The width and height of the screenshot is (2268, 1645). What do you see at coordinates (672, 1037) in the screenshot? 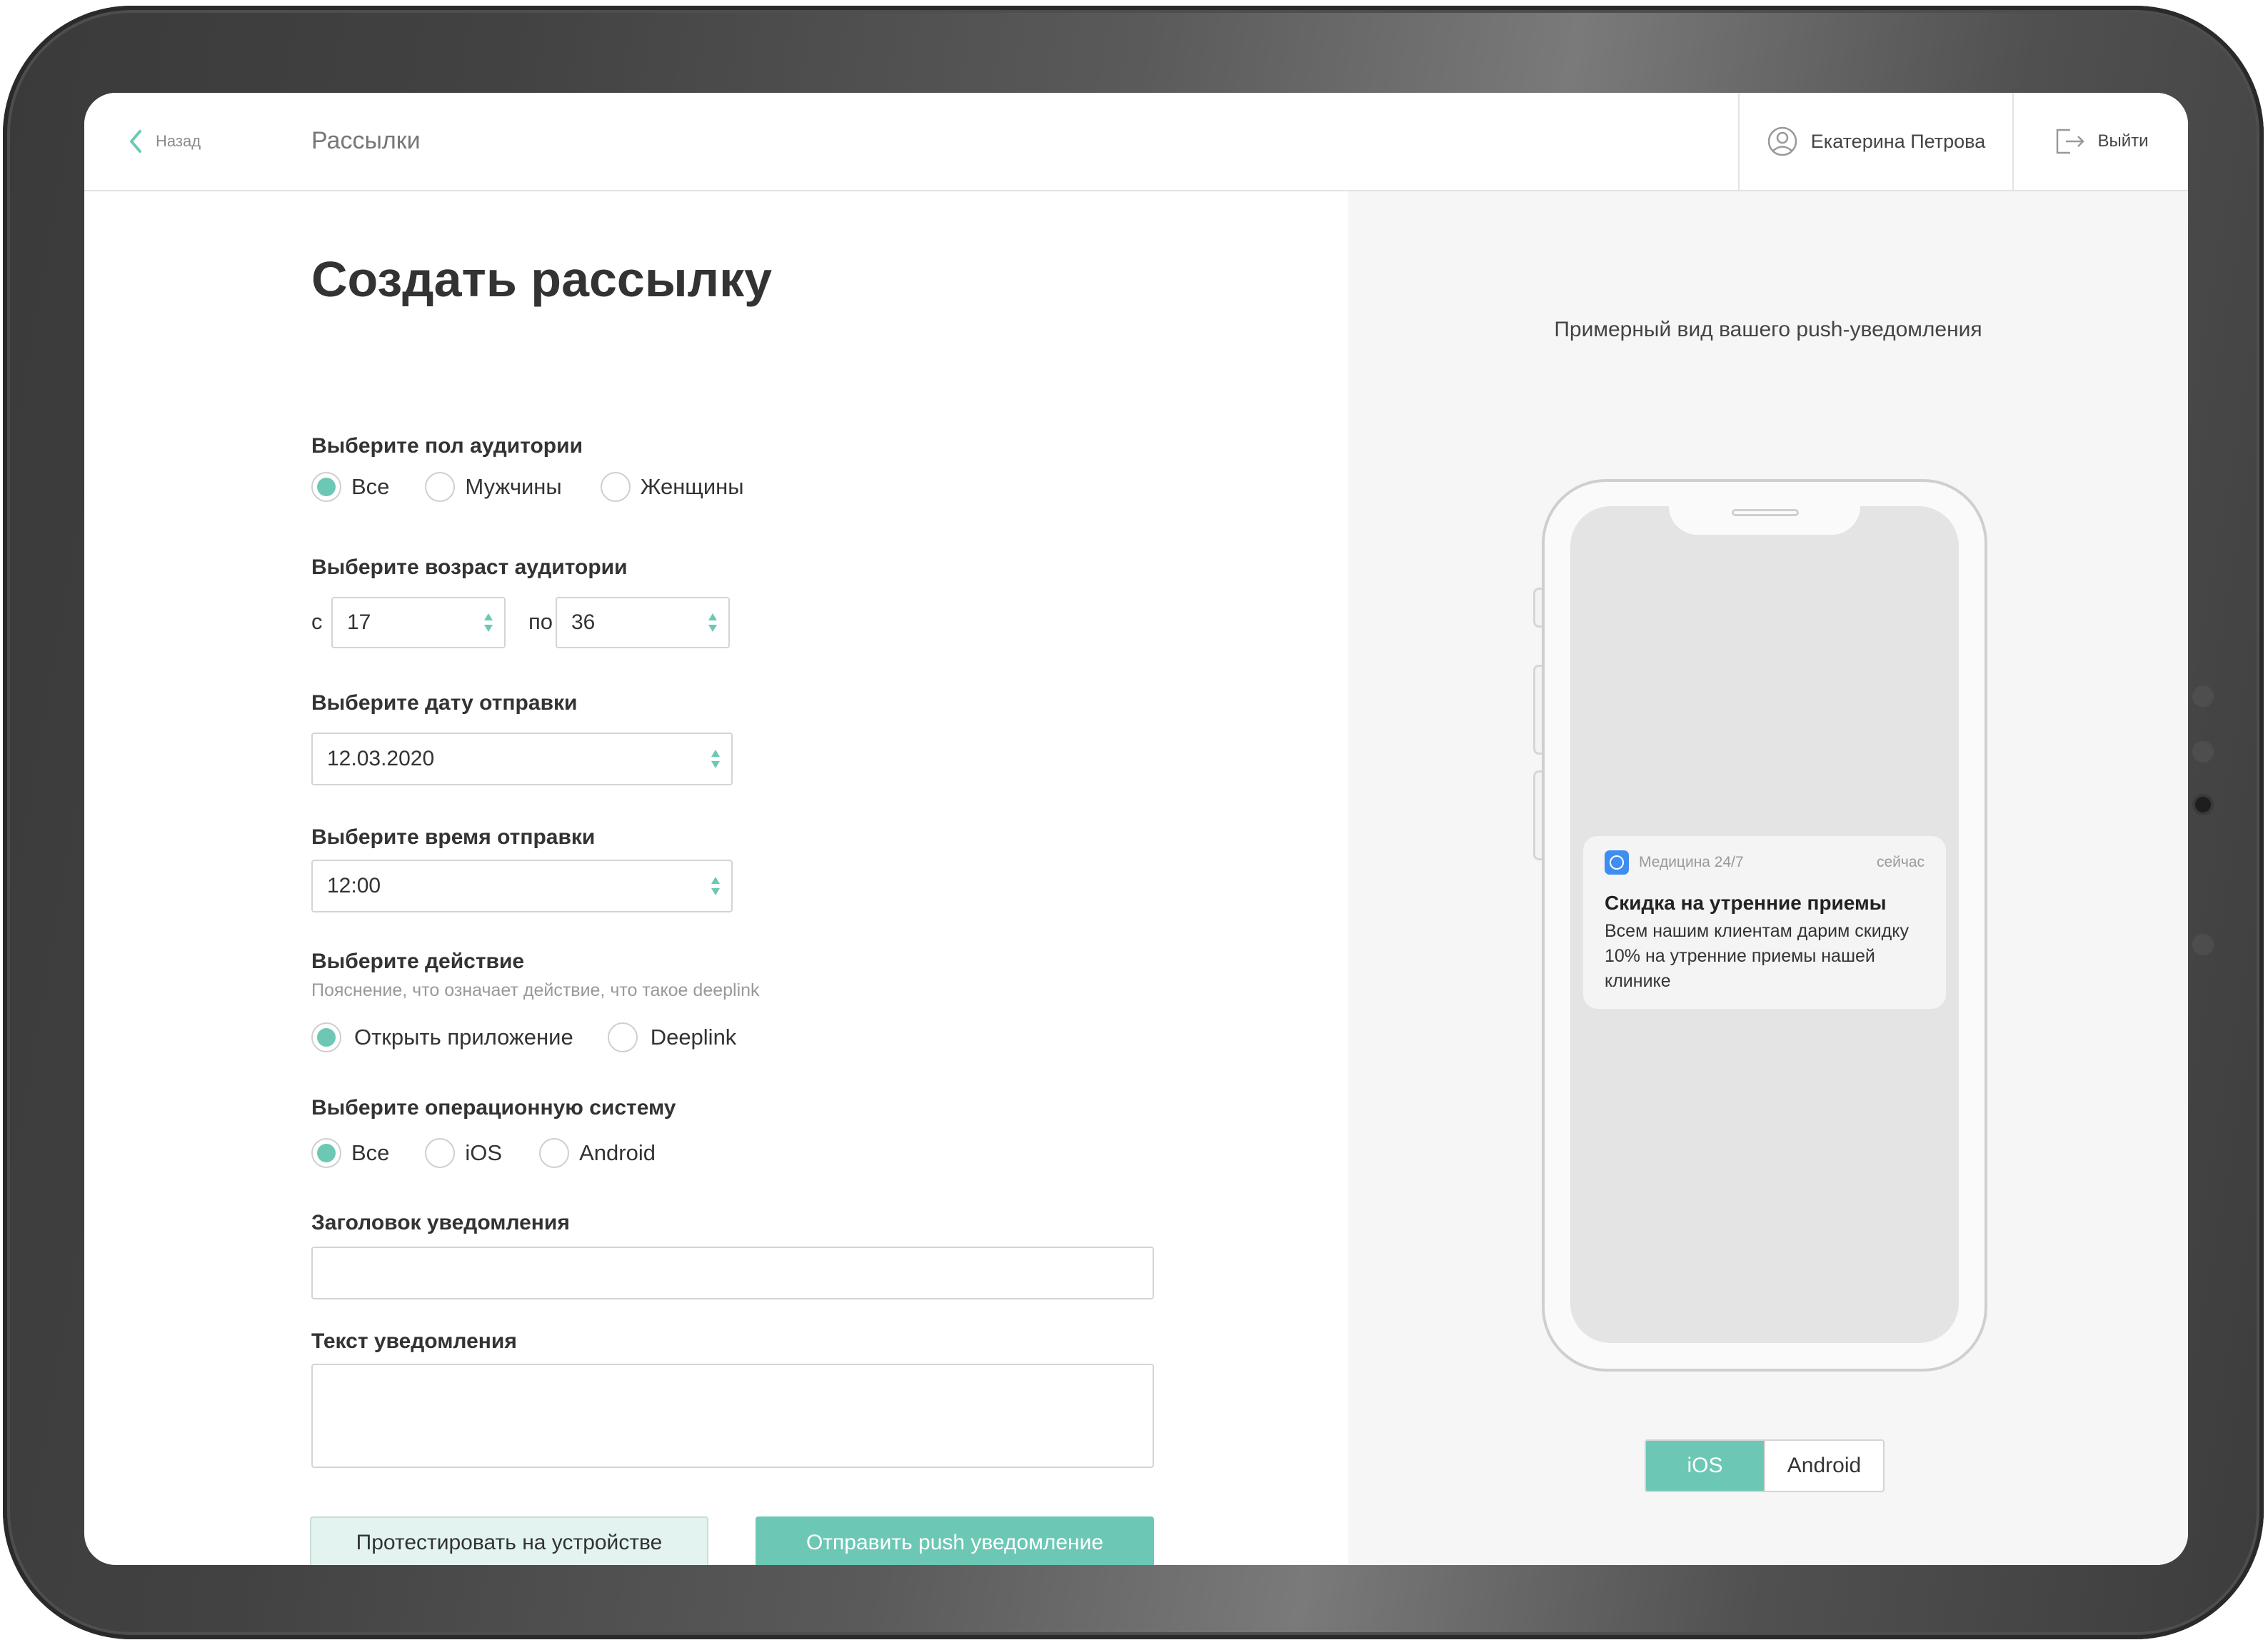
I see `action-option-deeplink: Deeplink` at bounding box center [672, 1037].